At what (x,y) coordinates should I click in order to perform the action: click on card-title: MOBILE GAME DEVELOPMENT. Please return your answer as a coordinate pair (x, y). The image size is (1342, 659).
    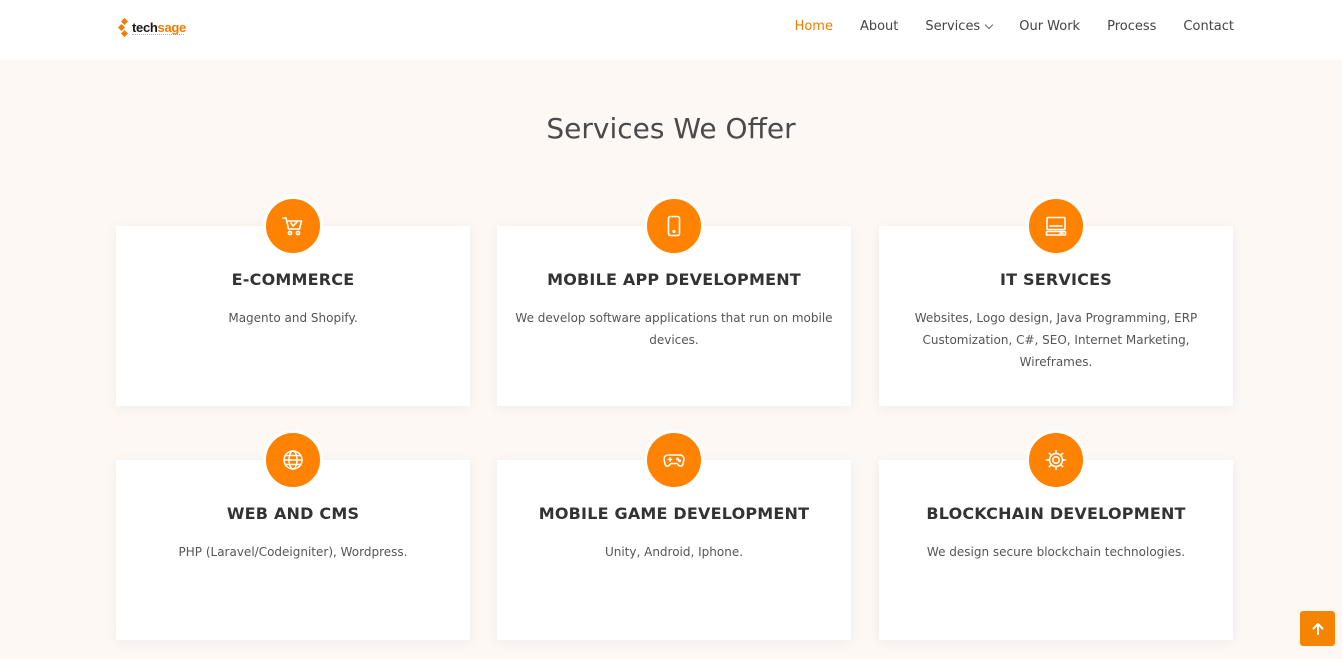
    Looking at the image, I should click on (674, 513).